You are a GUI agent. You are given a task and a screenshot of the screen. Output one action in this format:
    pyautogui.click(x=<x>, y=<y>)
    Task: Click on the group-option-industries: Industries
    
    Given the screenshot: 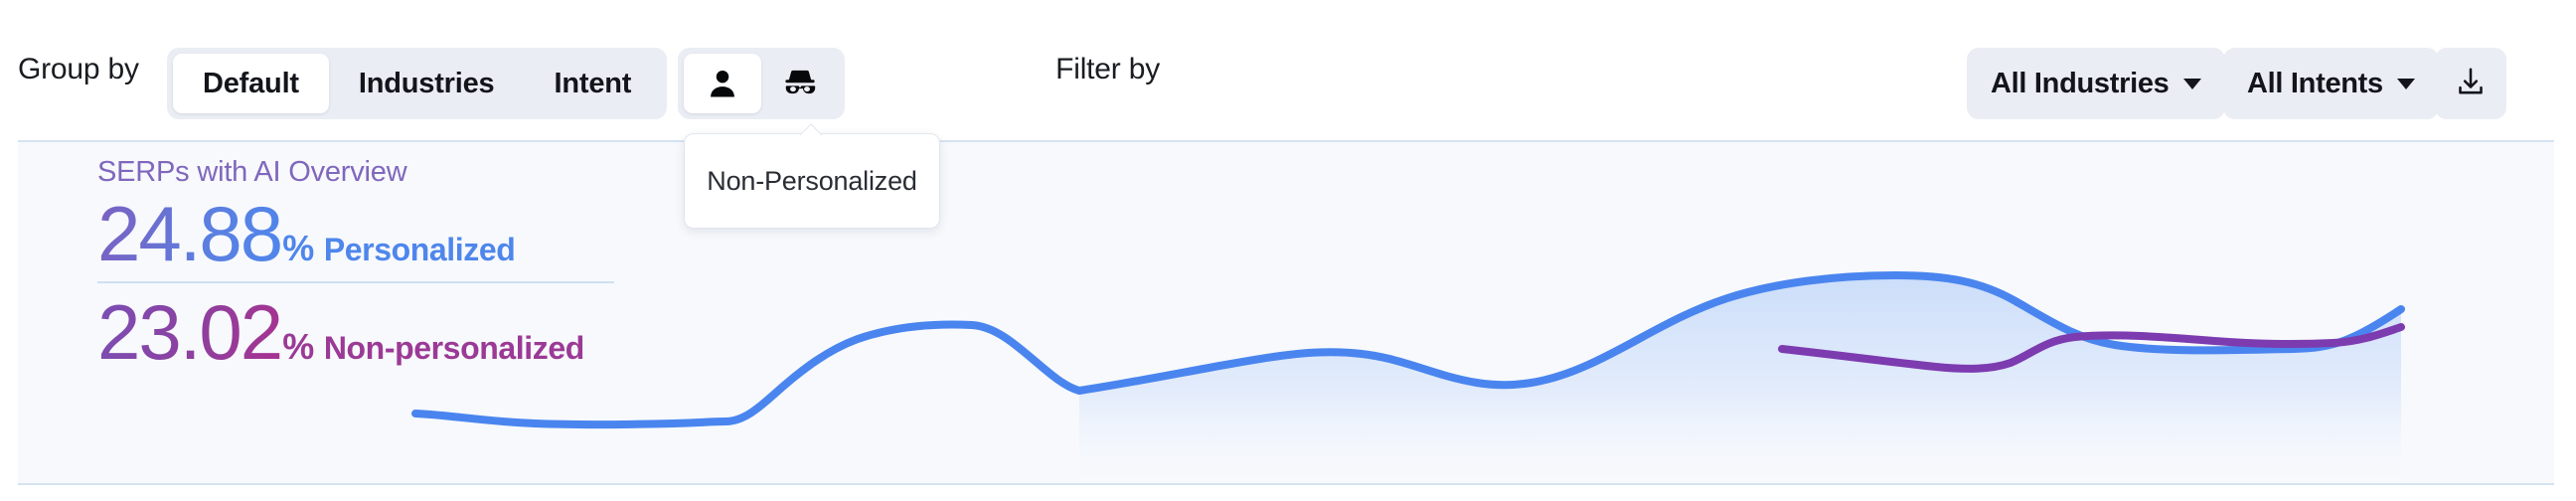 What is the action you would take?
    pyautogui.click(x=427, y=83)
    